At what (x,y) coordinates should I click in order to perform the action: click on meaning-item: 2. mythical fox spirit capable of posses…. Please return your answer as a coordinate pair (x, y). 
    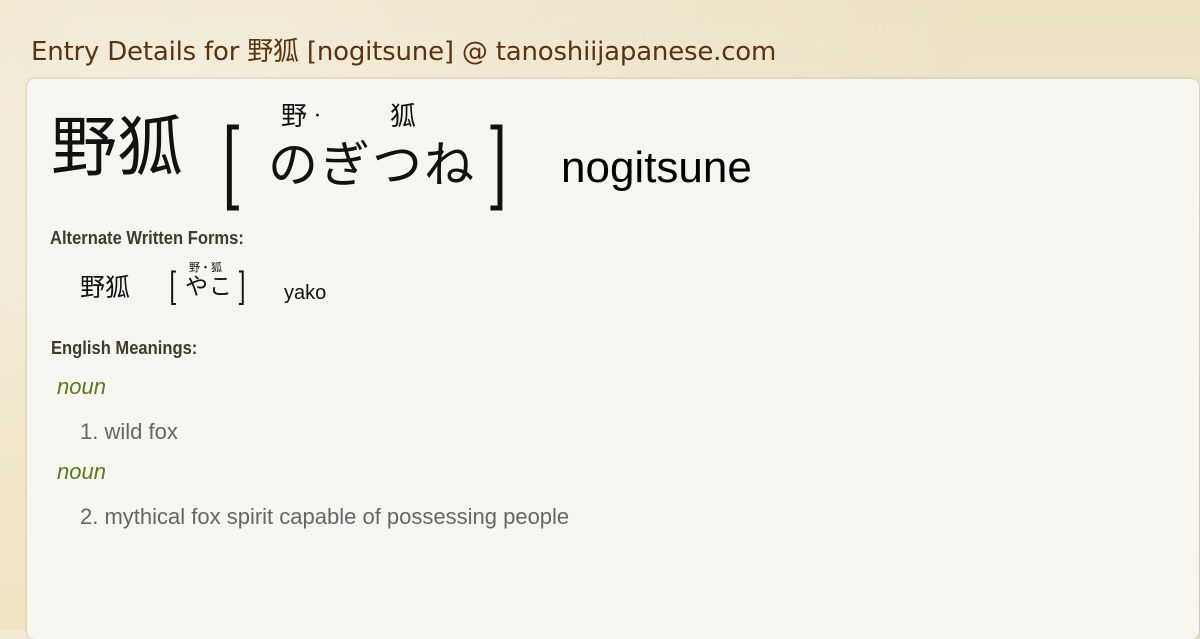
    Looking at the image, I should click on (325, 516).